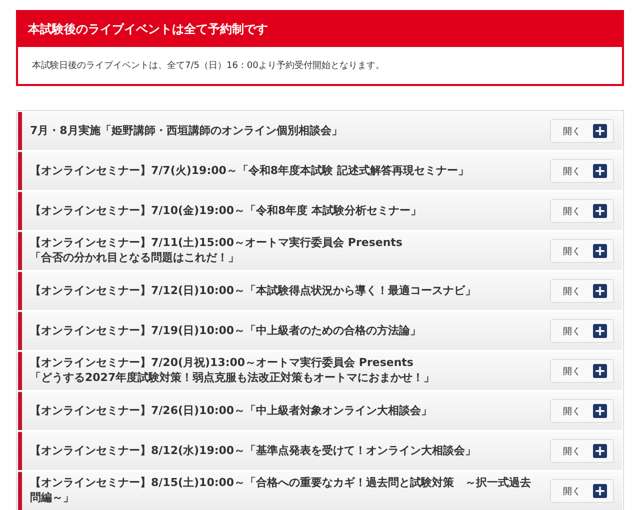  I want to click on accordion-row: 【オンラインセミナー】7/20(月祝)13:00～オートマ実行委員会 Presents 「どうする2027年度試験対策！弱点克服も法改正対策もオートマにおまかせ！」 開く, so click(320, 371).